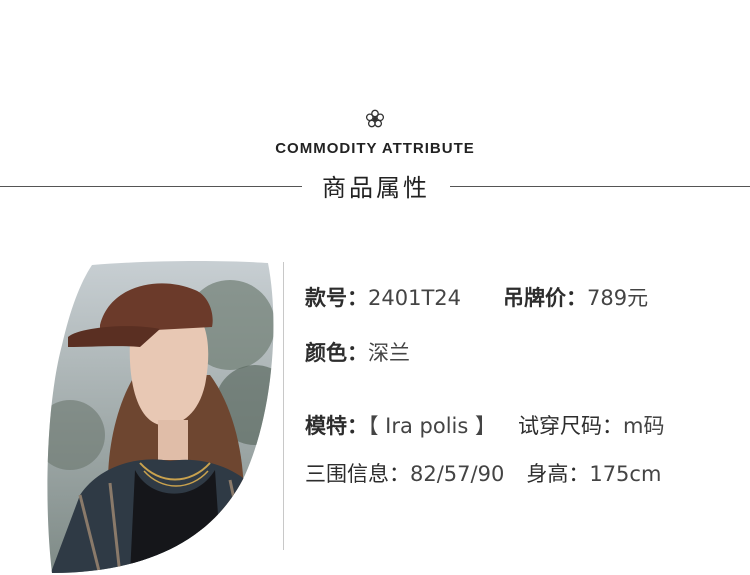 This screenshot has height=575, width=750. What do you see at coordinates (151, 186) in the screenshot?
I see `header-rule-left` at bounding box center [151, 186].